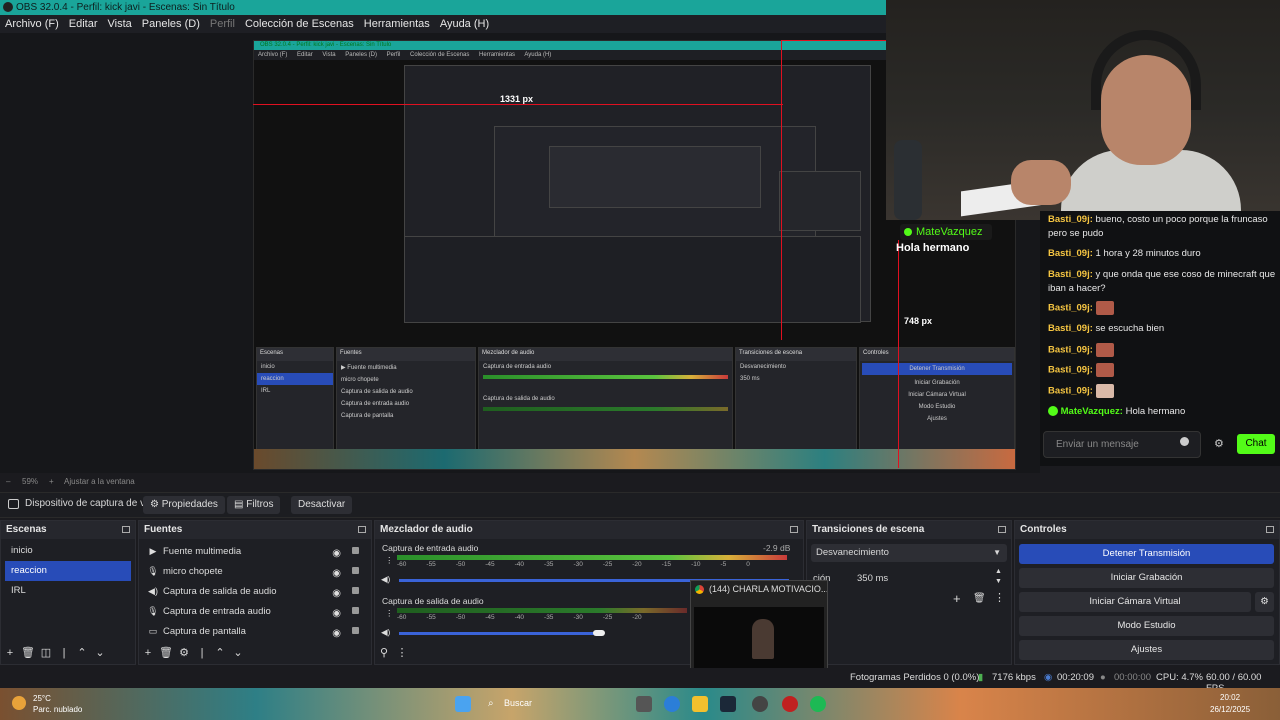 The image size is (1280, 720). What do you see at coordinates (1219, 443) in the screenshot?
I see `chat-settings-gear-icon: ⚙` at bounding box center [1219, 443].